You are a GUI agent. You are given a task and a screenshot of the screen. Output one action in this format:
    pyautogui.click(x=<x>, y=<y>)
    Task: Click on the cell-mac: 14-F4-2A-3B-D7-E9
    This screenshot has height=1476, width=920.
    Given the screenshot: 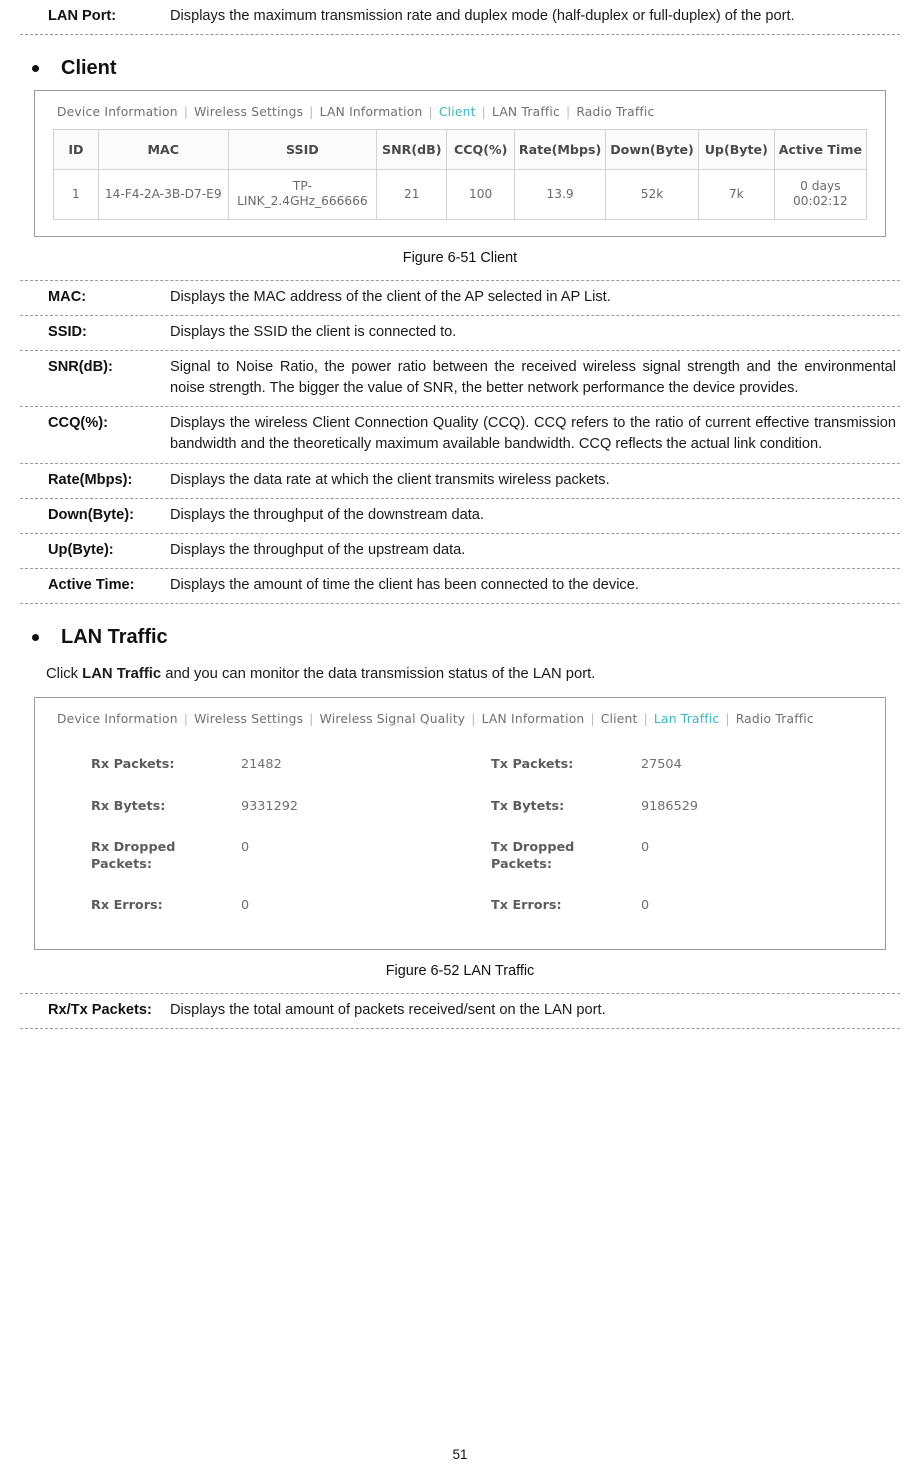 What is the action you would take?
    pyautogui.click(x=163, y=194)
    